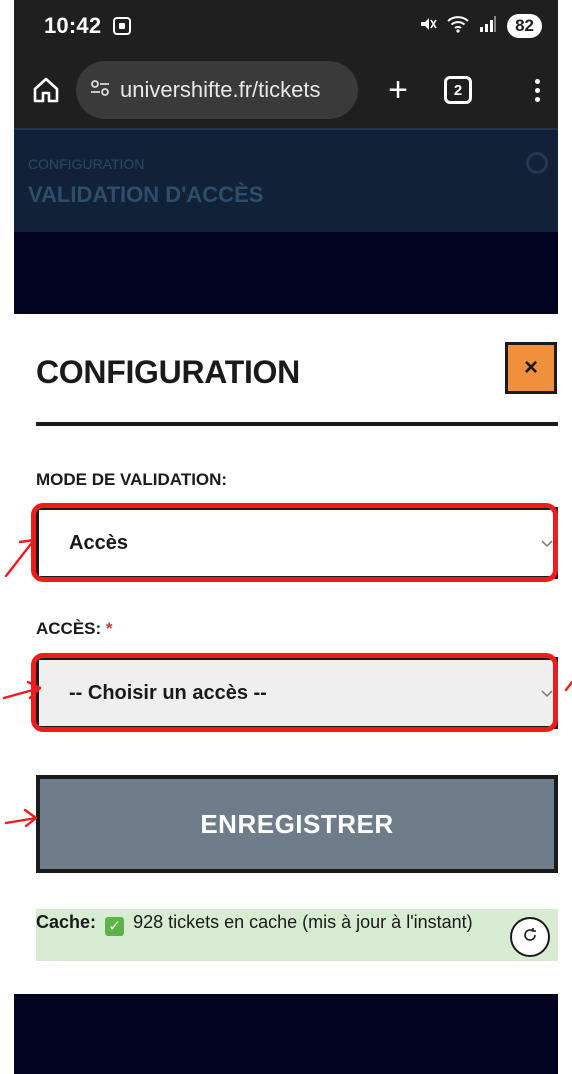 This screenshot has height=1074, width=572. I want to click on check-icon: ✓, so click(115, 926).